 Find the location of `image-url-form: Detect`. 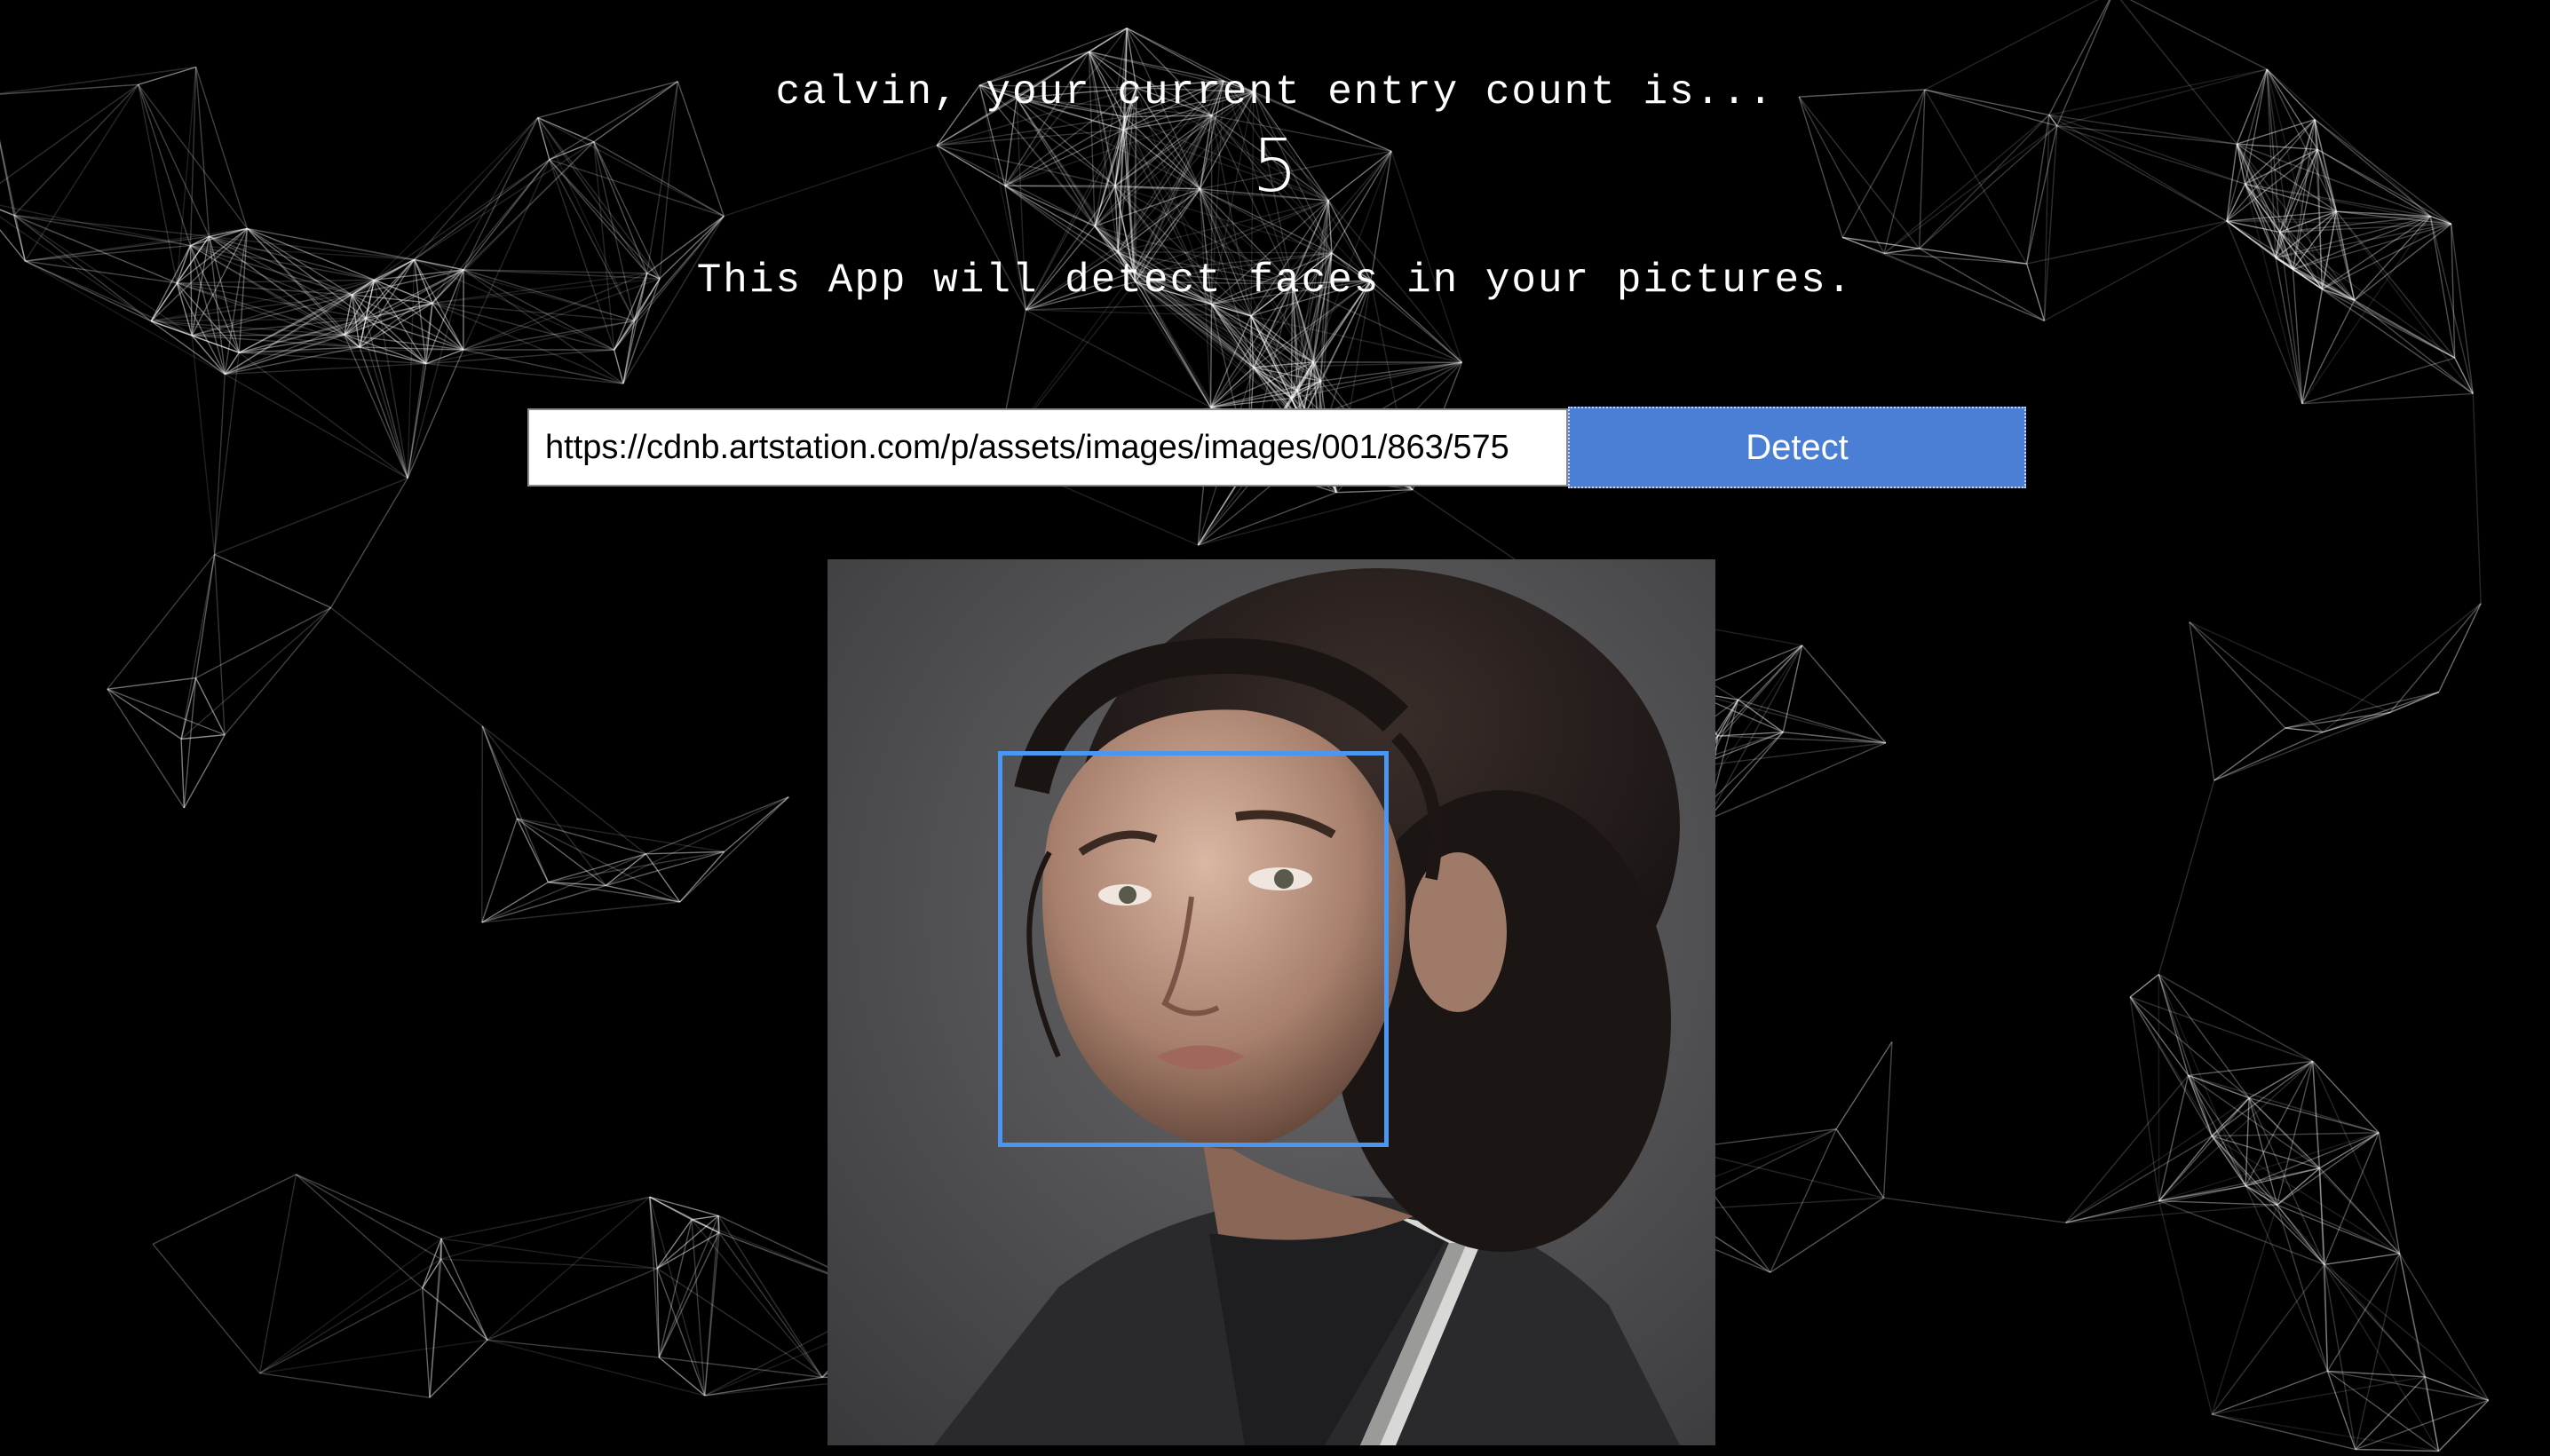

image-url-form: Detect is located at coordinates (1276, 448).